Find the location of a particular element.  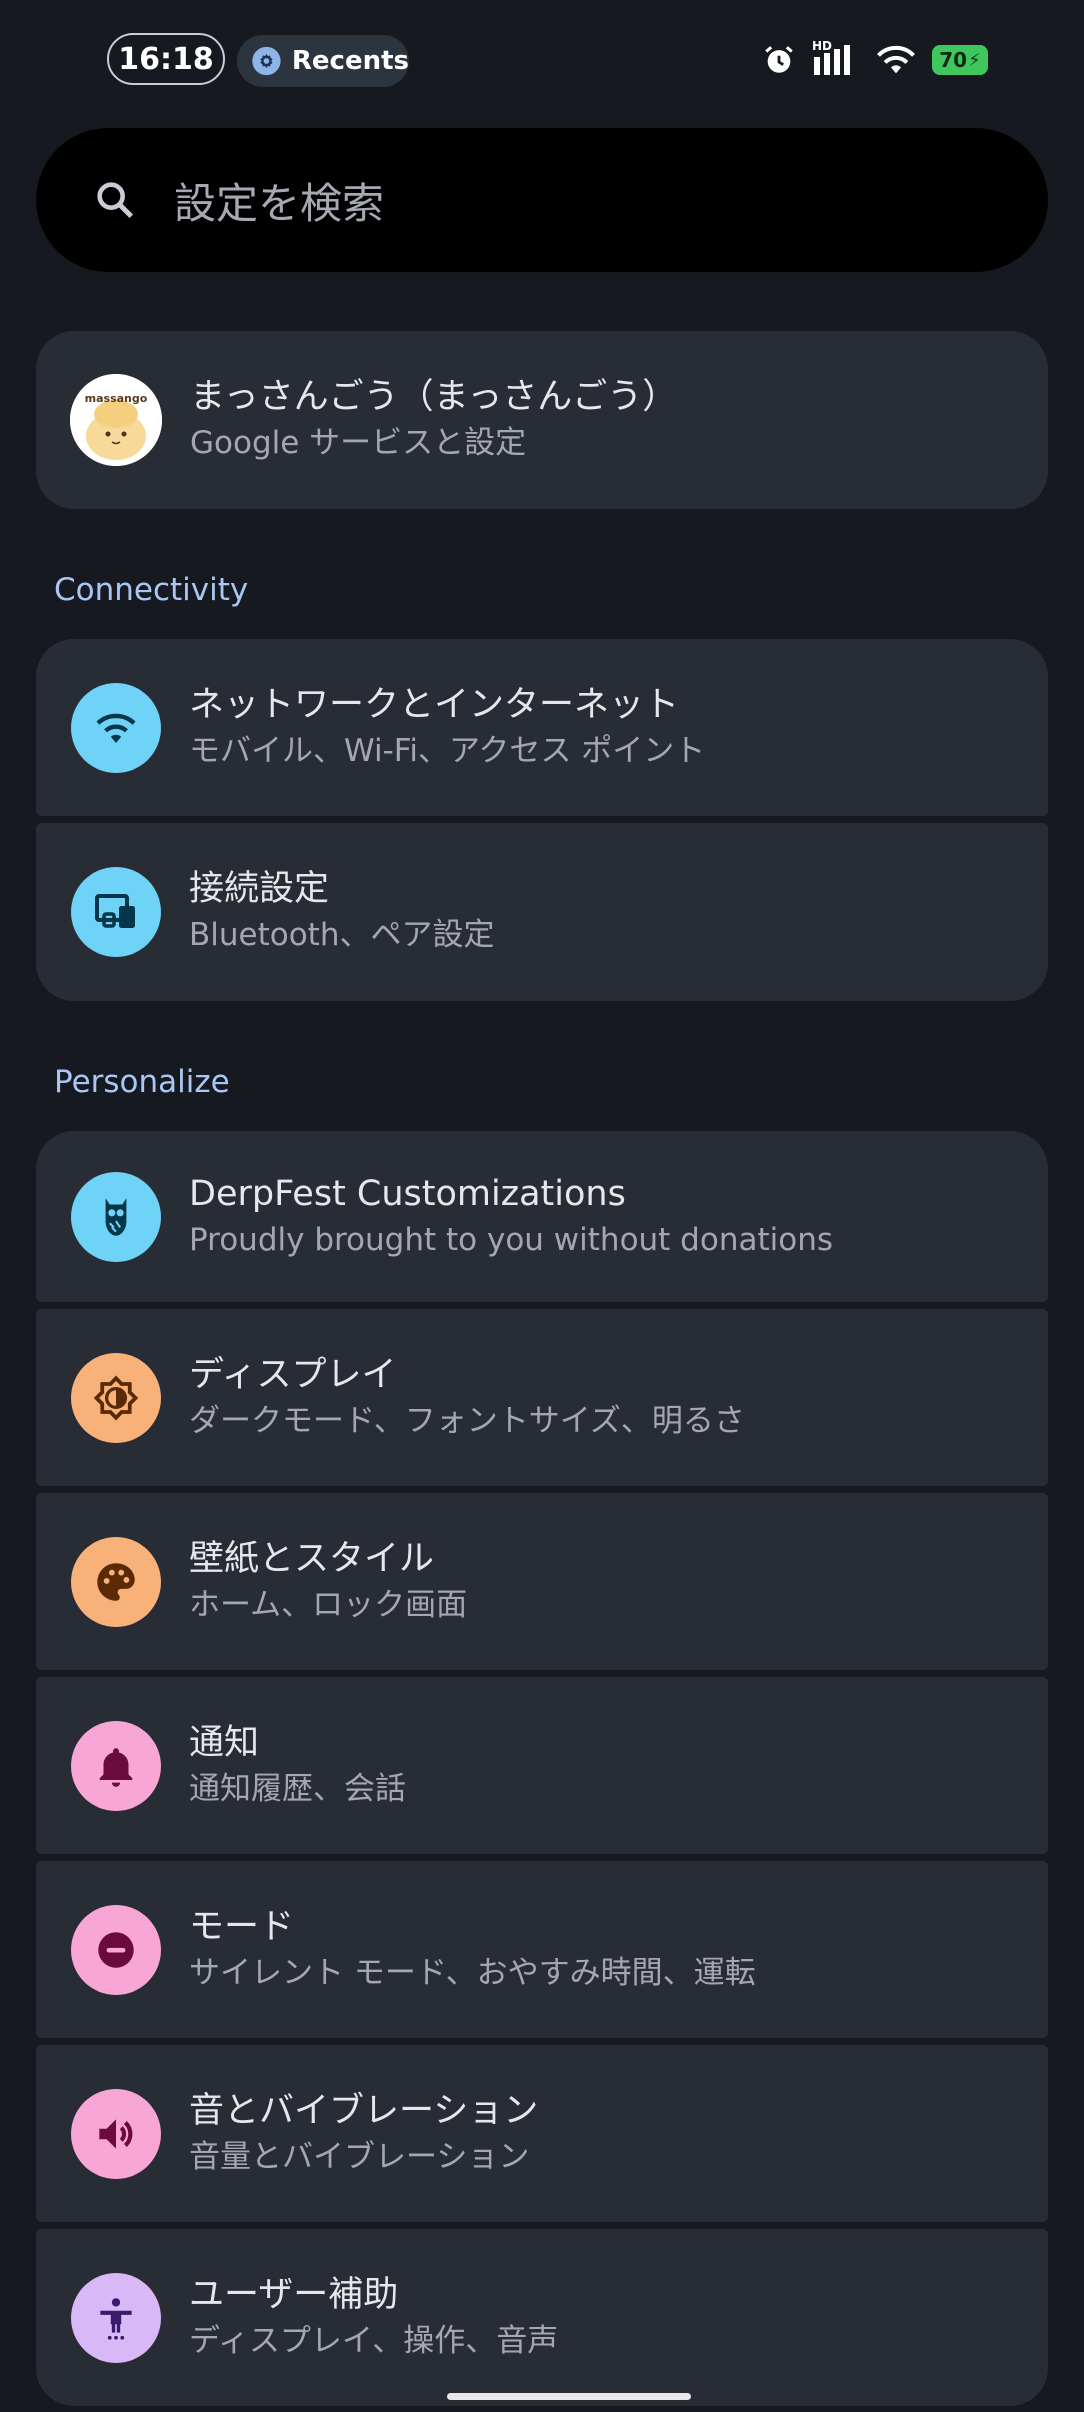

settings-item-sound: 音とバイブレーション 音量とバイブレーション is located at coordinates (542, 2133).